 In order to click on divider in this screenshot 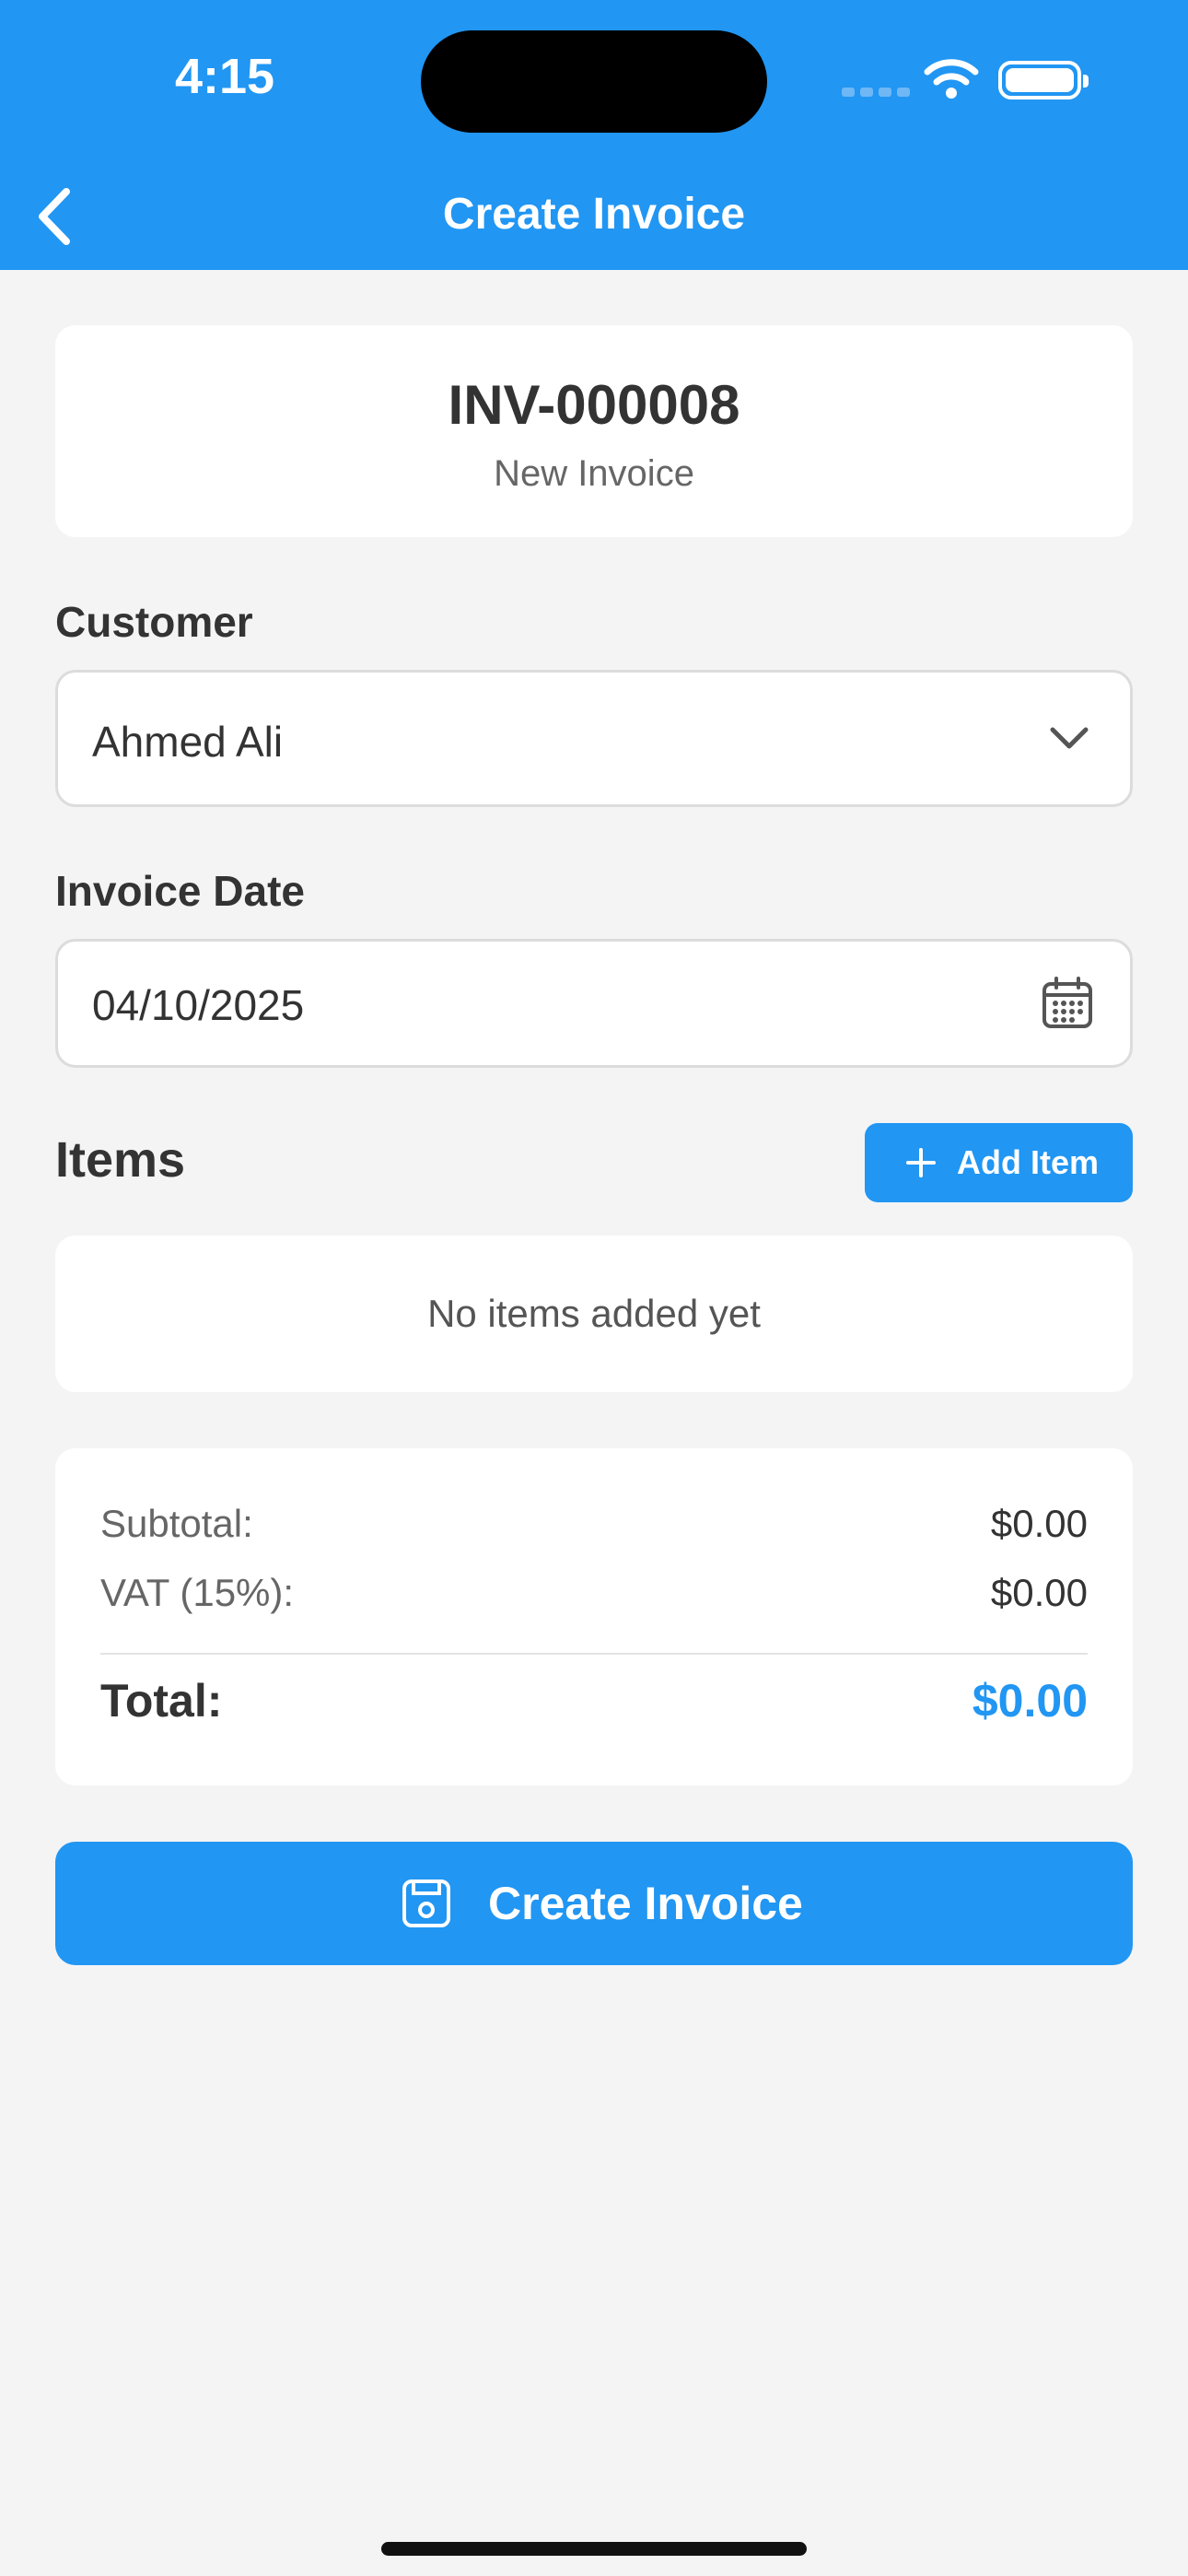, I will do `click(594, 1654)`.